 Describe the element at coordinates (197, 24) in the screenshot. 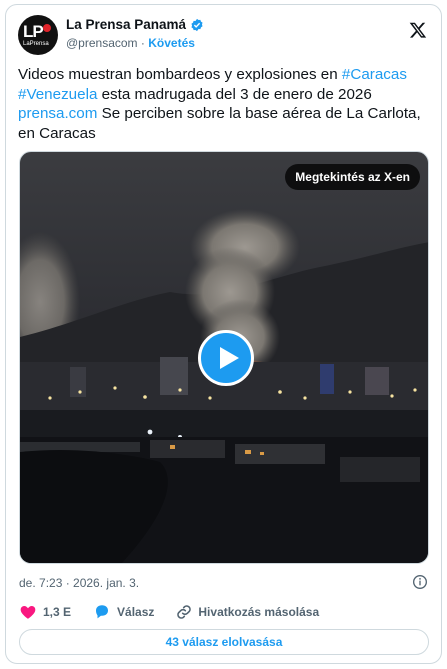

I see `verified-badge-icon` at that location.